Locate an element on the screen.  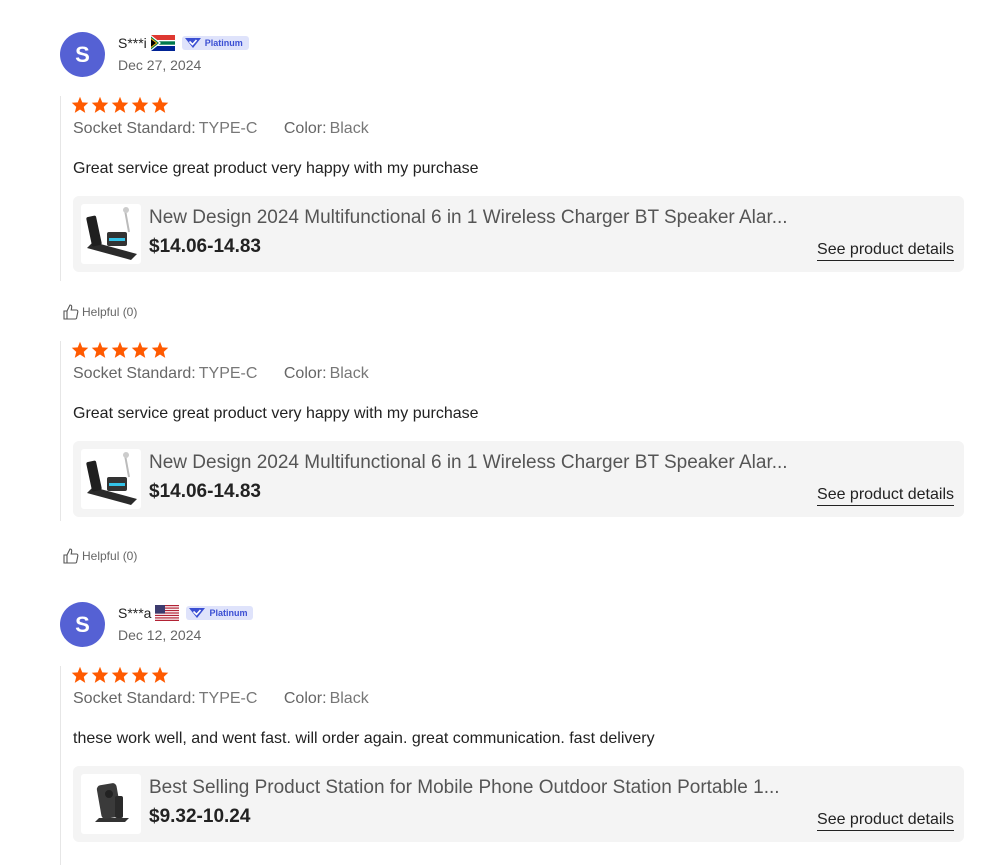
reviewer-name: S***a is located at coordinates (135, 613).